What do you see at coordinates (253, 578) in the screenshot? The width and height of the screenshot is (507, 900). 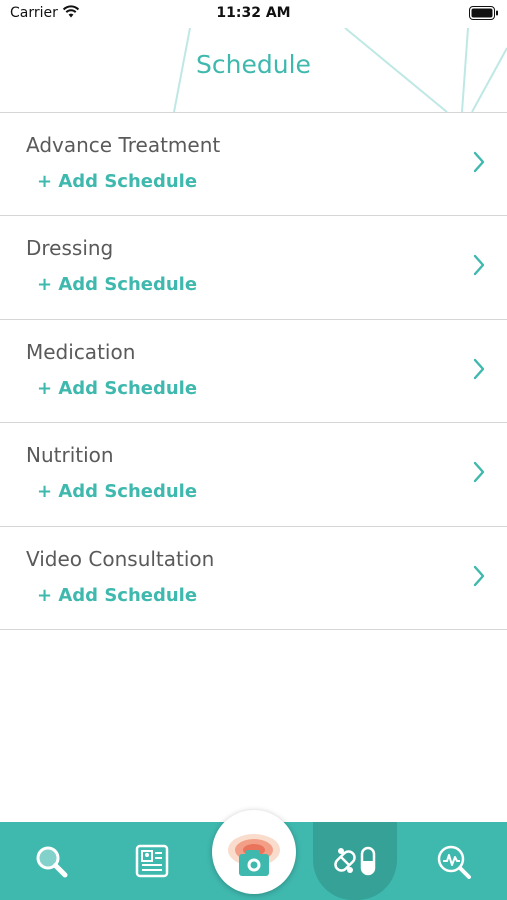 I see `schedule-row-video-consultation: Video Consultation + Add Schedule` at bounding box center [253, 578].